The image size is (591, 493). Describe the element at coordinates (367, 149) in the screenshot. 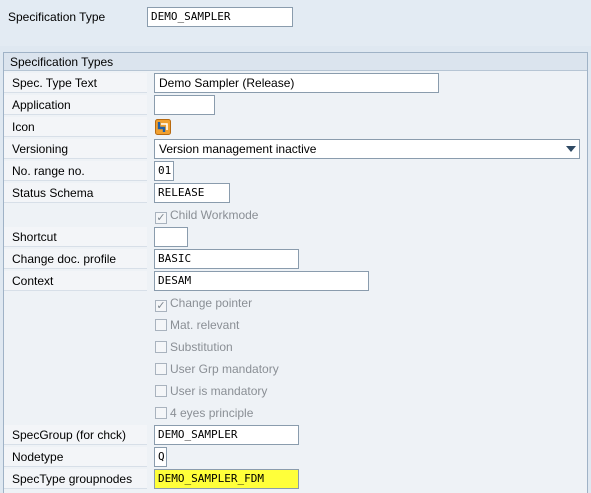

I see `versioning-dropdown: Version management inactive` at that location.